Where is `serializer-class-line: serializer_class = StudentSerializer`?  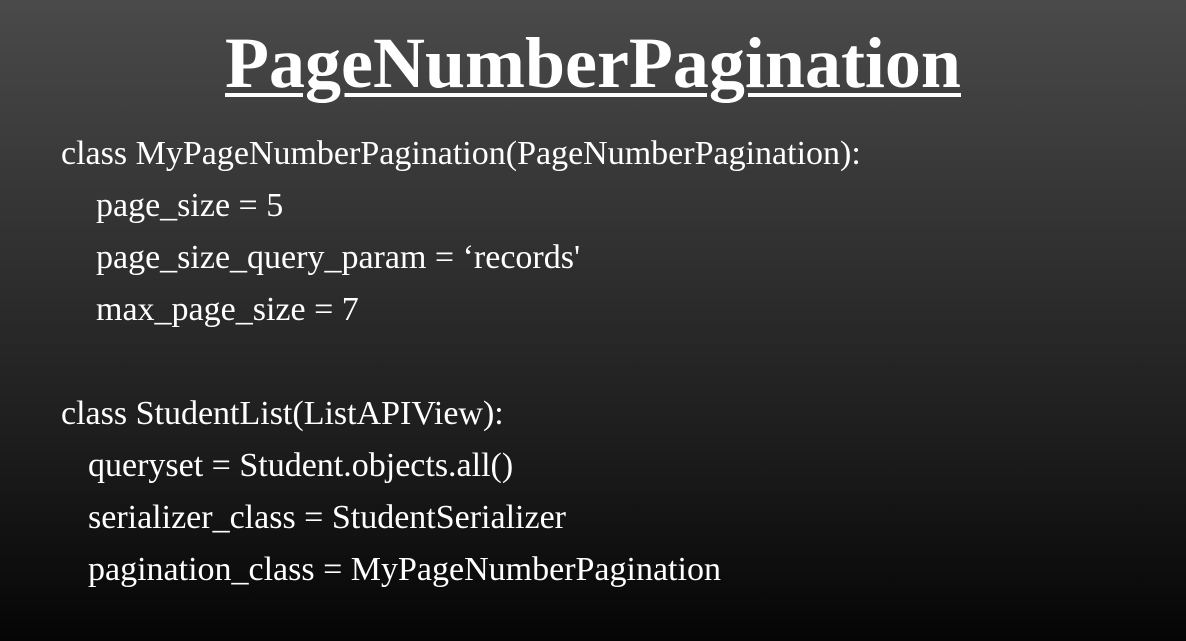
serializer-class-line: serializer_class = StudentSerializer is located at coordinates (327, 517).